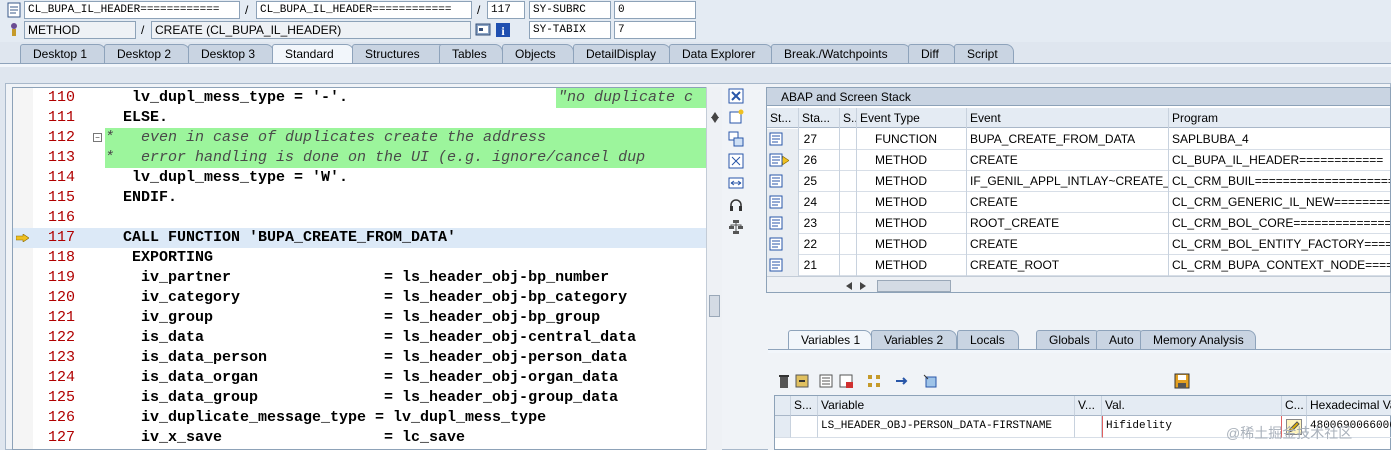 Image resolution: width=1391 pixels, height=450 pixels. What do you see at coordinates (914, 340) in the screenshot?
I see `tab-variables-2: Variables 2` at bounding box center [914, 340].